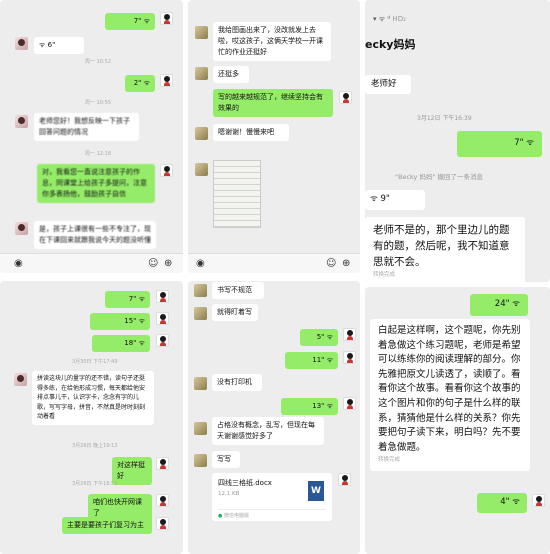 The height and width of the screenshot is (554, 550). I want to click on chat-title: ecky妈妈, so click(390, 44).